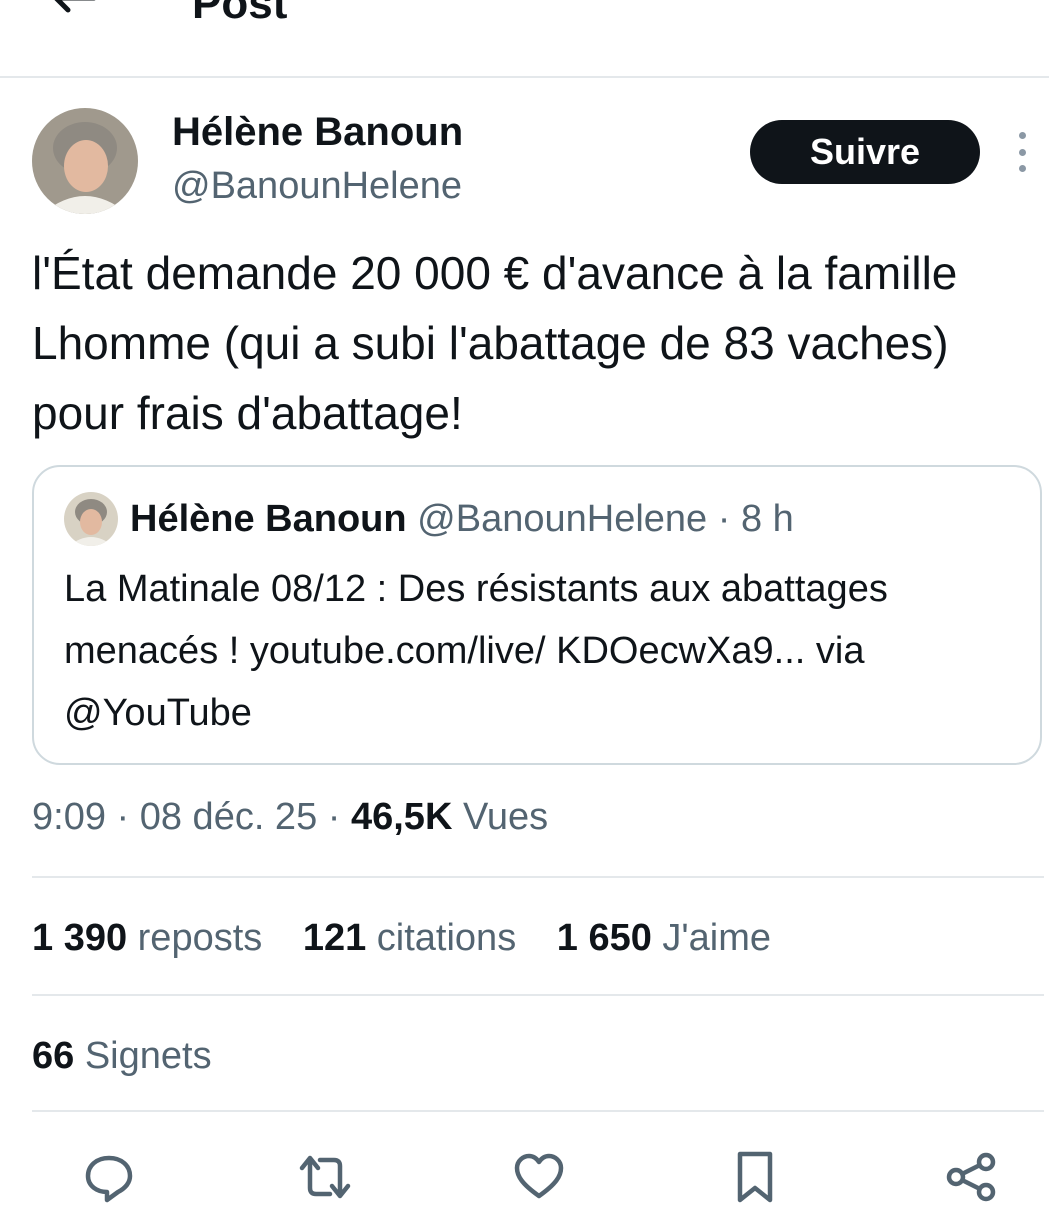 This screenshot has height=1209, width=1049. I want to click on engagement-stats: 1 390 reposts 121 citations 1 650 J'aime, so click(416, 938).